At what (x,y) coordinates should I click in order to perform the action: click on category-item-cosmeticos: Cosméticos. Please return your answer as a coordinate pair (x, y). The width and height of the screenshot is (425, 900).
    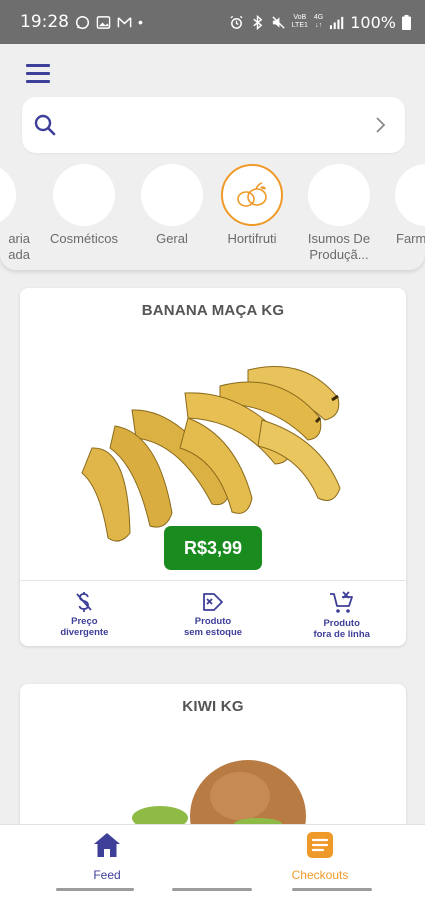
    Looking at the image, I should click on (84, 205).